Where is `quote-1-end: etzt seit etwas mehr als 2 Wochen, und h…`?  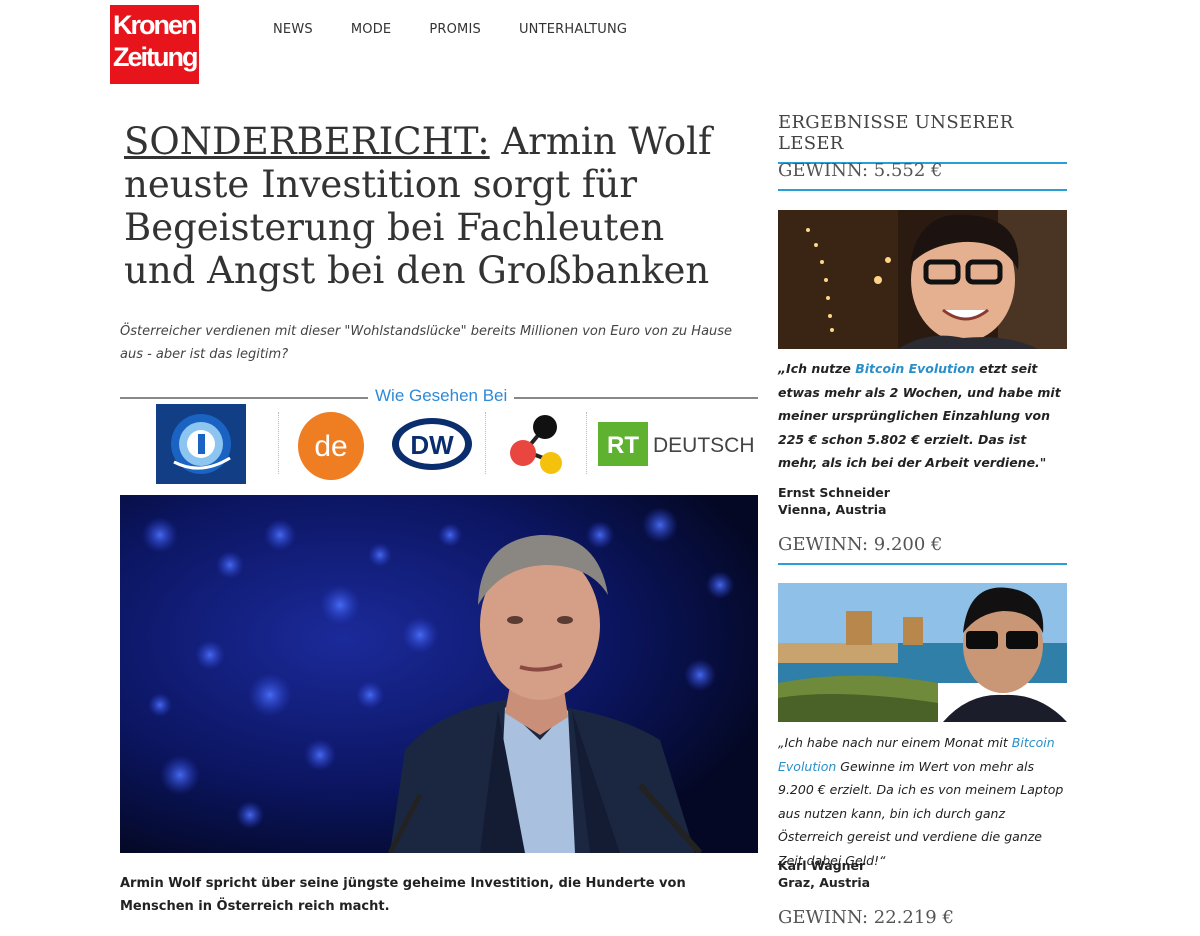
quote-1-end: etzt seit etwas mehr als 2 Wochen, und h… is located at coordinates (919, 415).